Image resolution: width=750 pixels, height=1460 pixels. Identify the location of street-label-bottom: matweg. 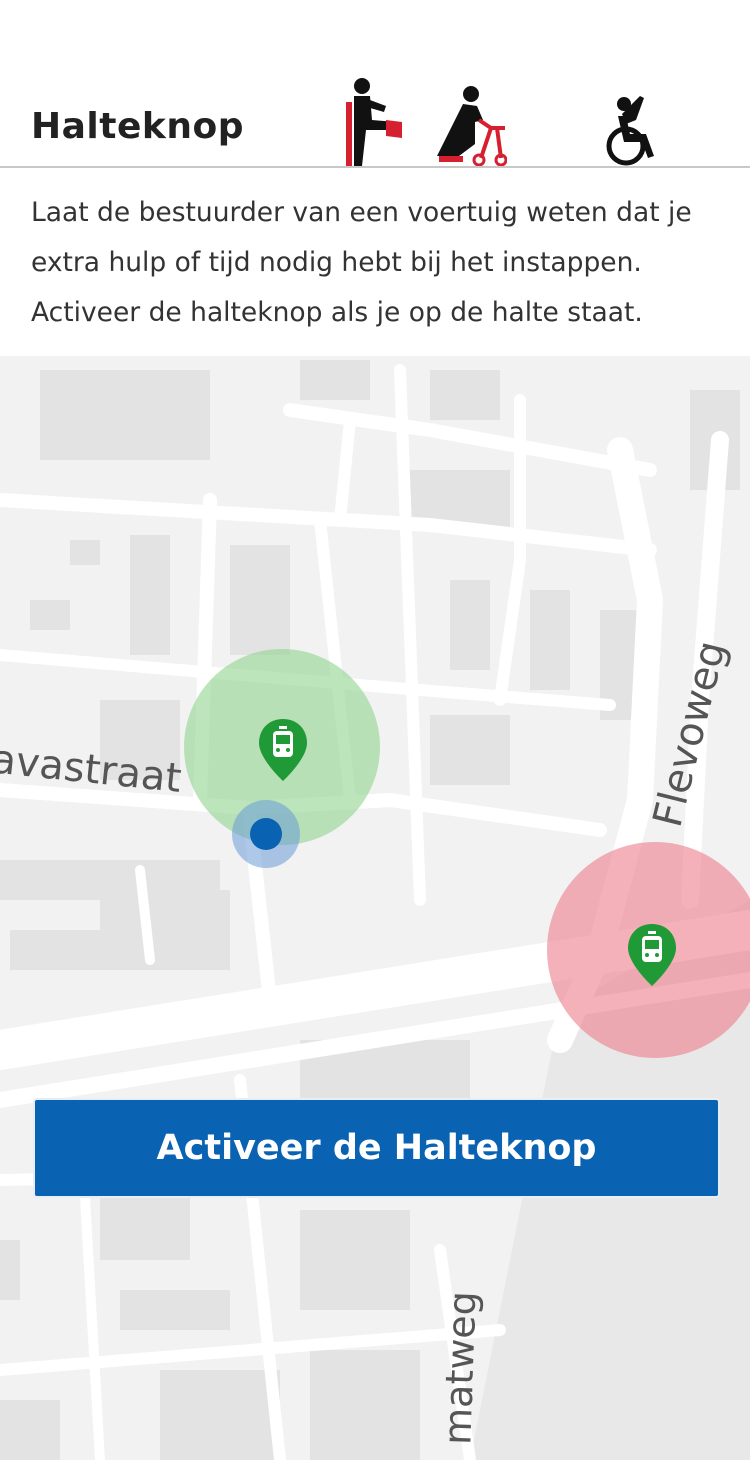
(460, 1368).